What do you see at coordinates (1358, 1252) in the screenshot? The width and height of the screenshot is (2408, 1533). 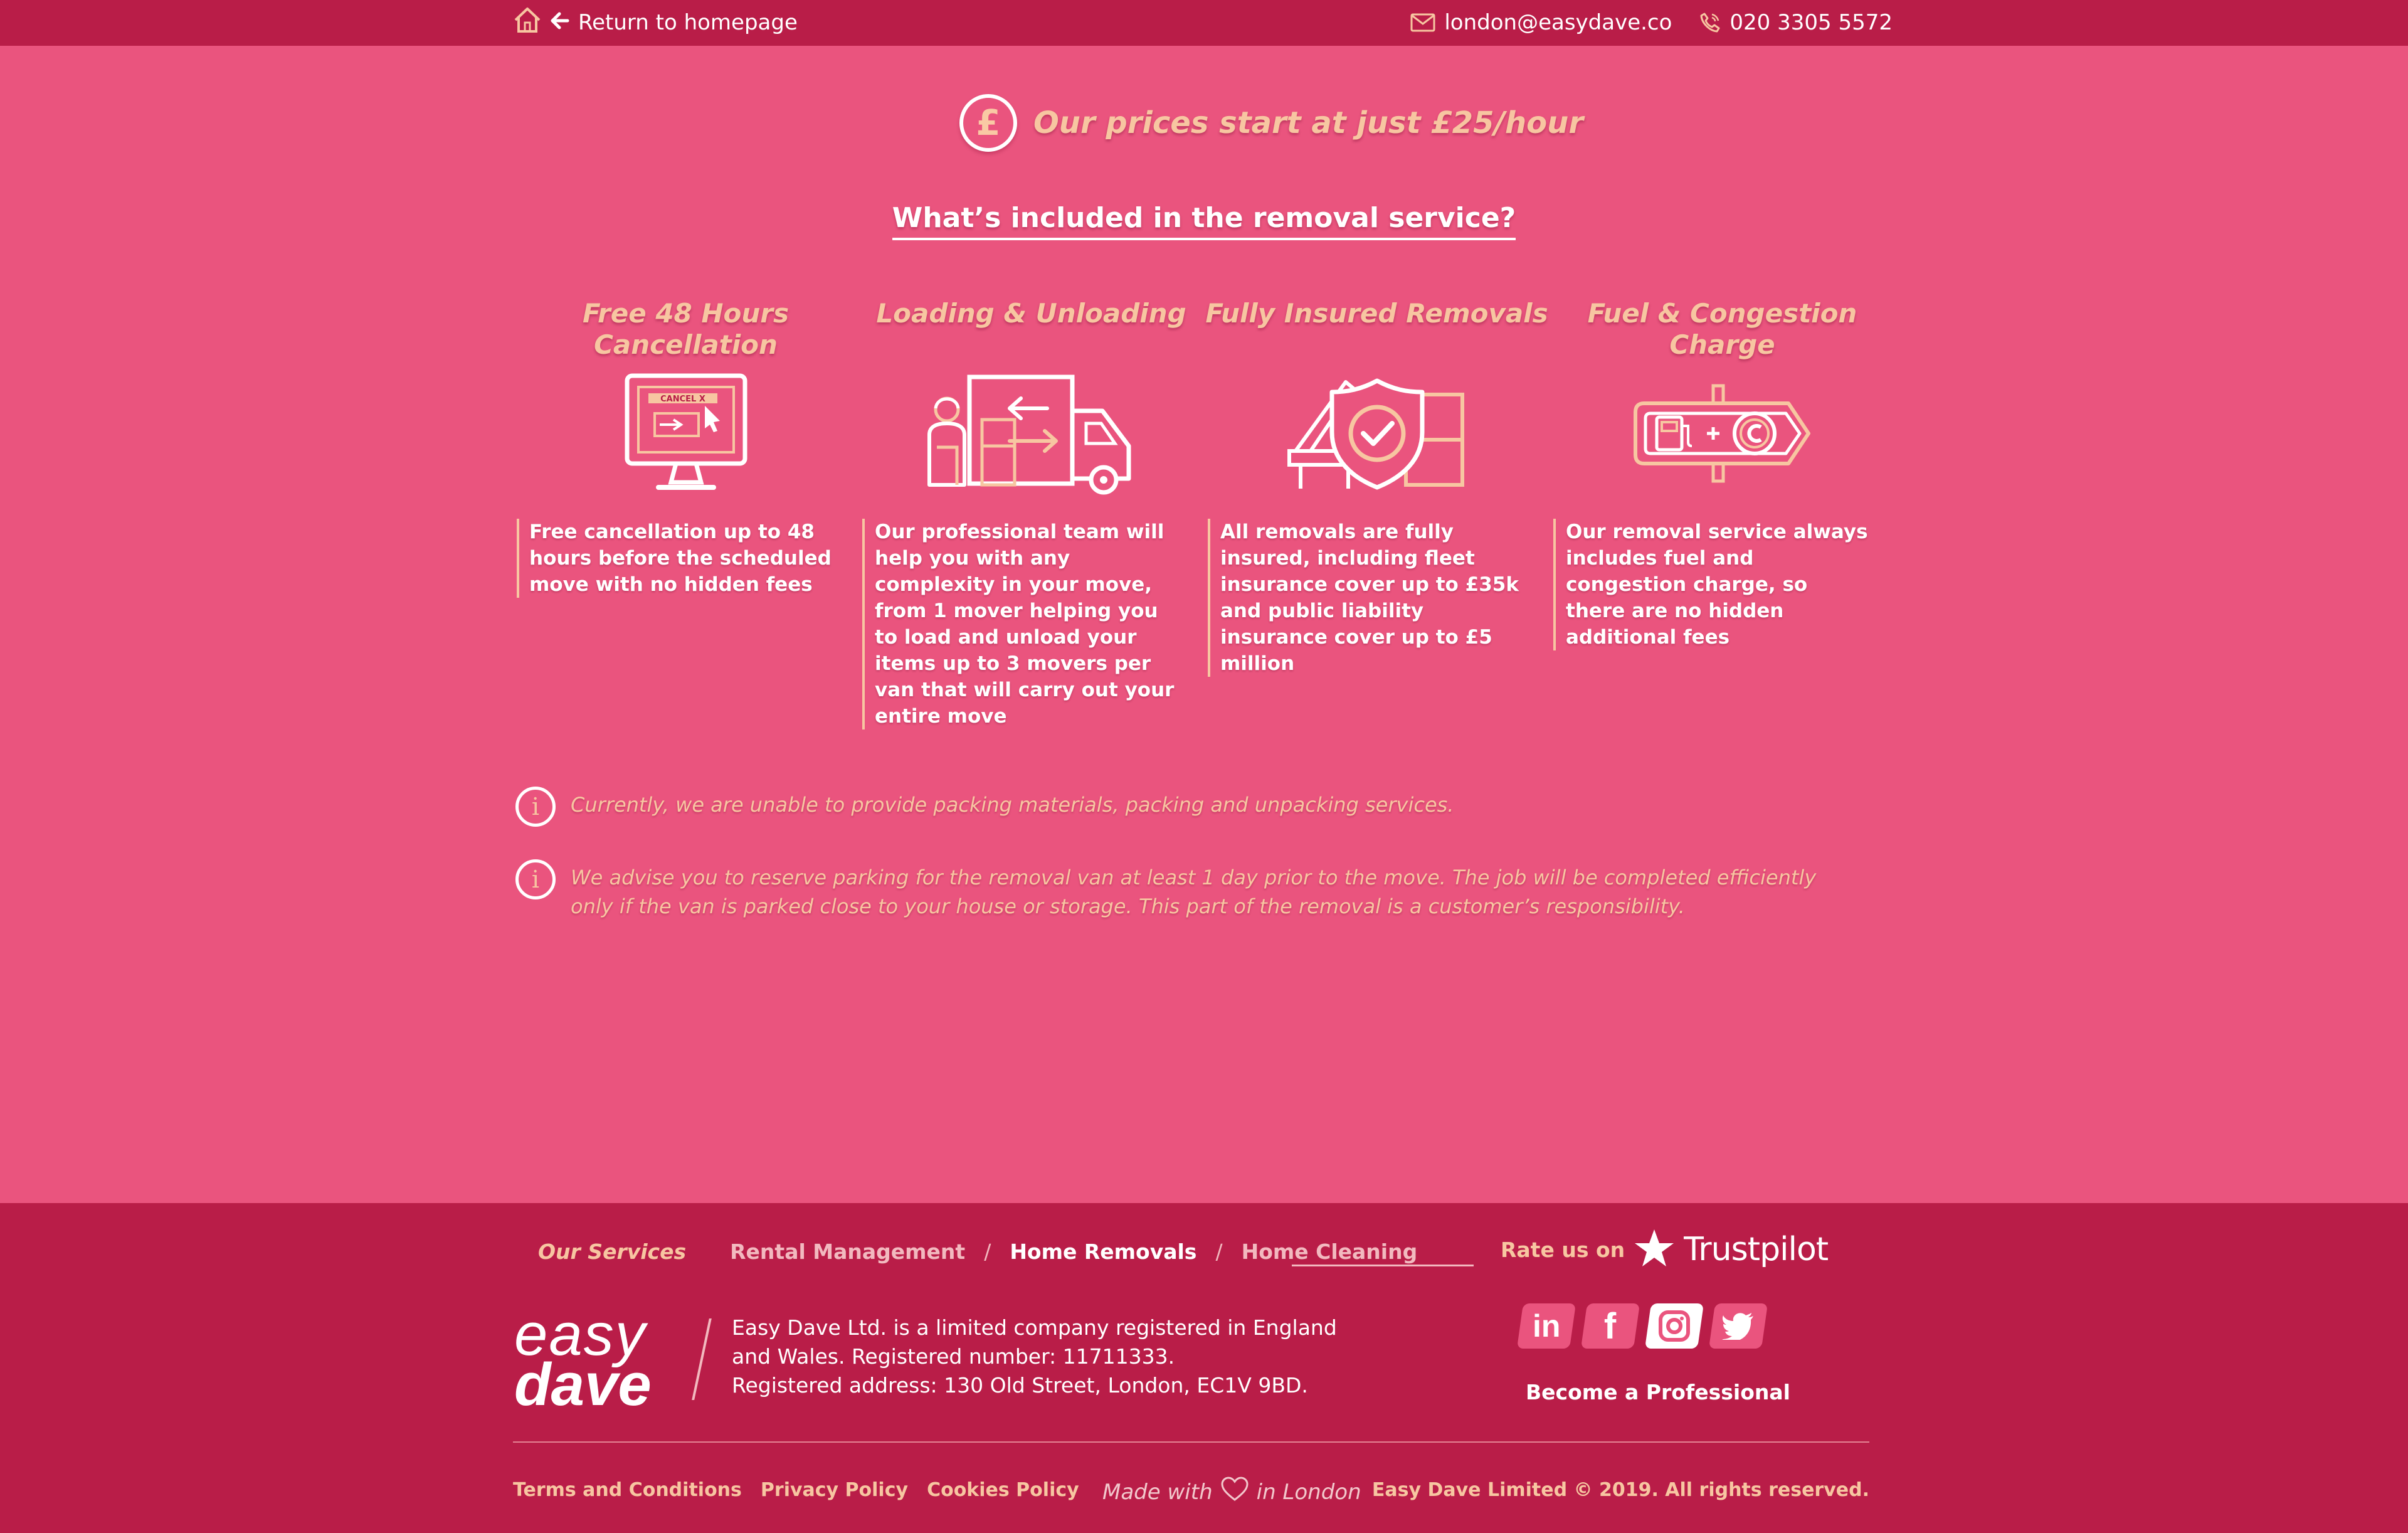 I see `nav-home-cleaning: Home Cleaning` at bounding box center [1358, 1252].